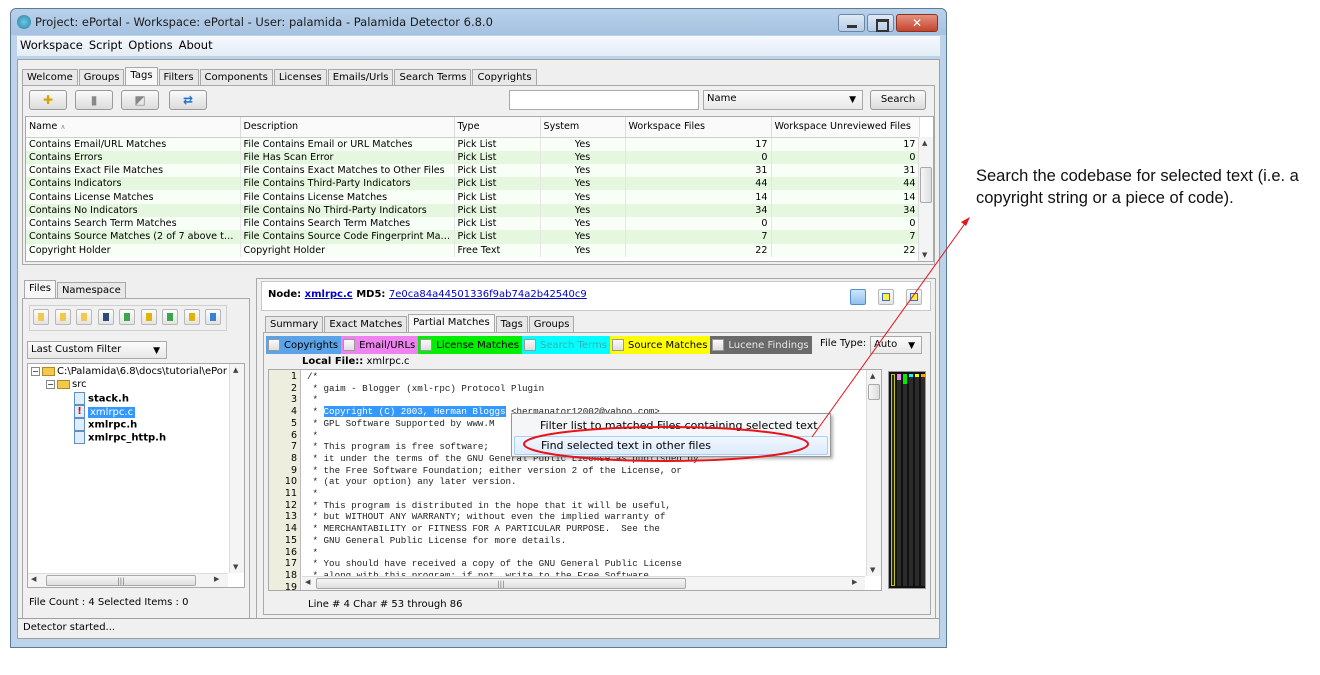 The image size is (1320, 675). I want to click on tab-filters: Filters, so click(178, 77).